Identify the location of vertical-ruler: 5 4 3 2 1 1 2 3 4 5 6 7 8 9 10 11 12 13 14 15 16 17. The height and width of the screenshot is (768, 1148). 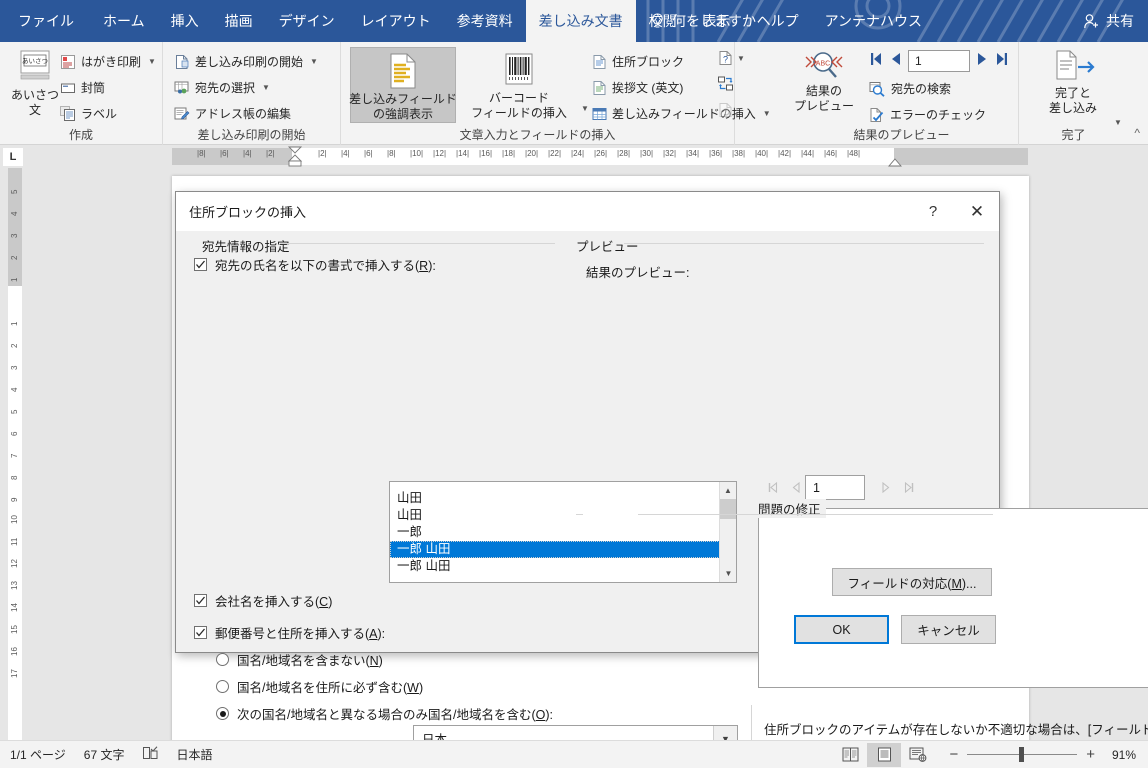
(13, 454).